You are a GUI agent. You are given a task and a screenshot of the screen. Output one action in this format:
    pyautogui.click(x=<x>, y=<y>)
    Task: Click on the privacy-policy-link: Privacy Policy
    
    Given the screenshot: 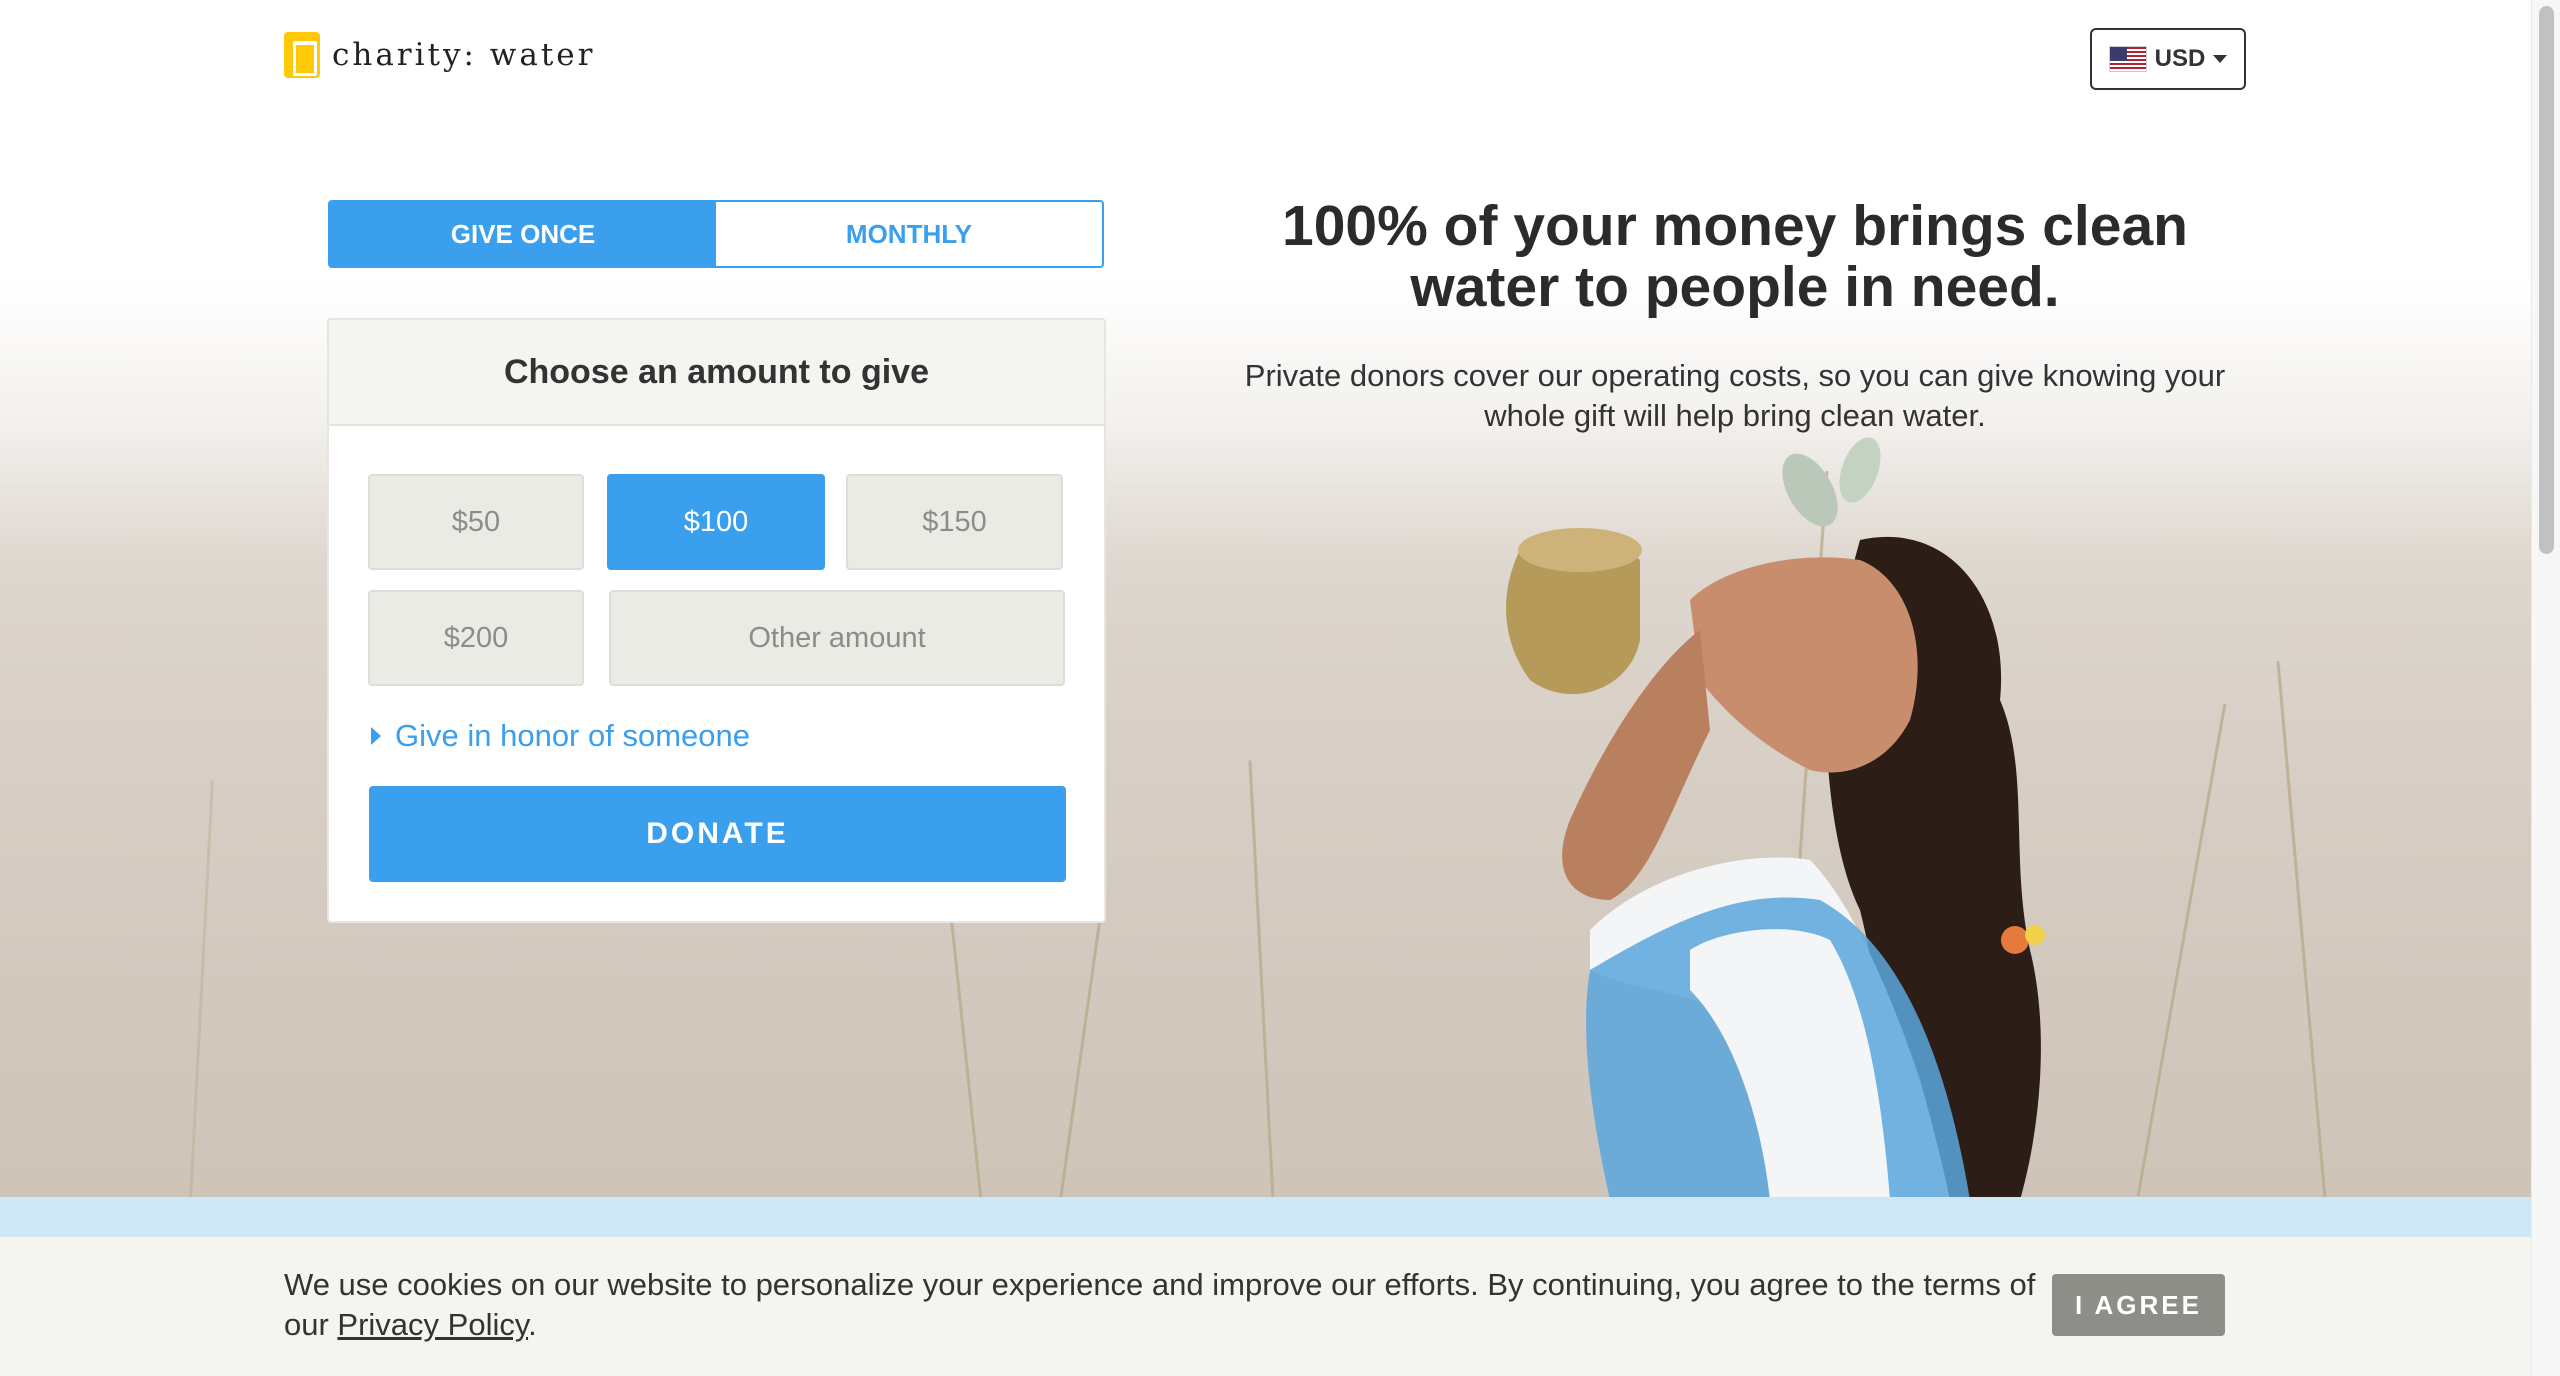 What is the action you would take?
    pyautogui.click(x=432, y=1324)
    